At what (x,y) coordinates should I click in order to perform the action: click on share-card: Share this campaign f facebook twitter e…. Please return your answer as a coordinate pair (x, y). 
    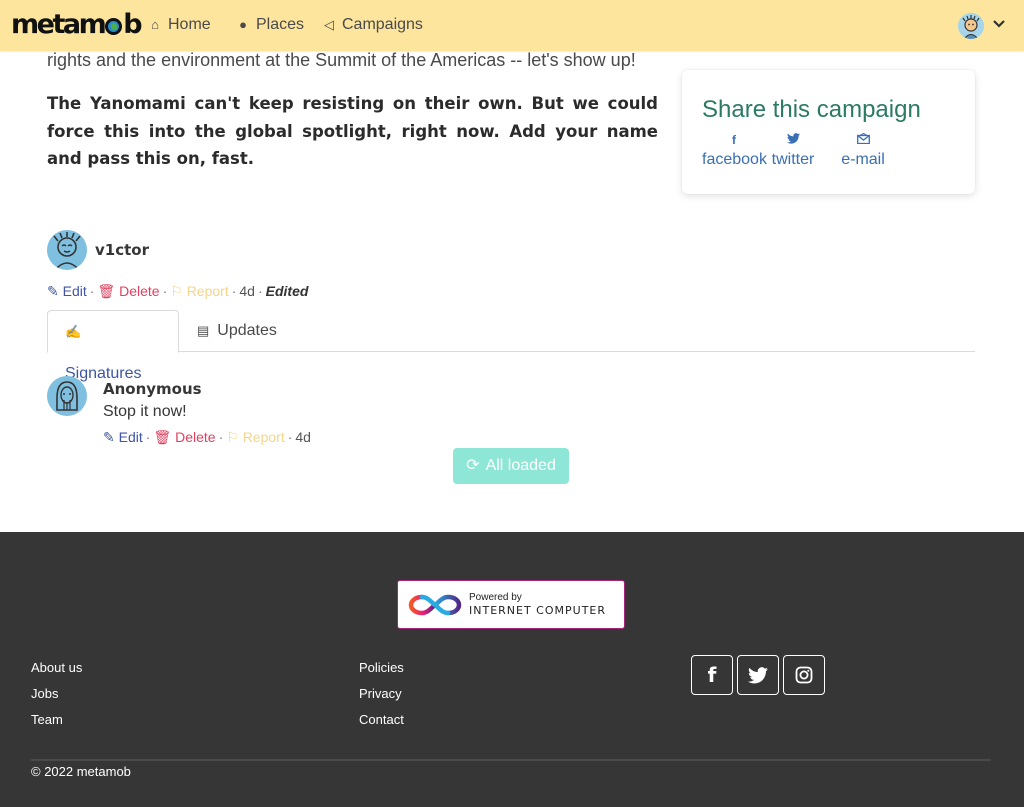
    Looking at the image, I should click on (828, 132).